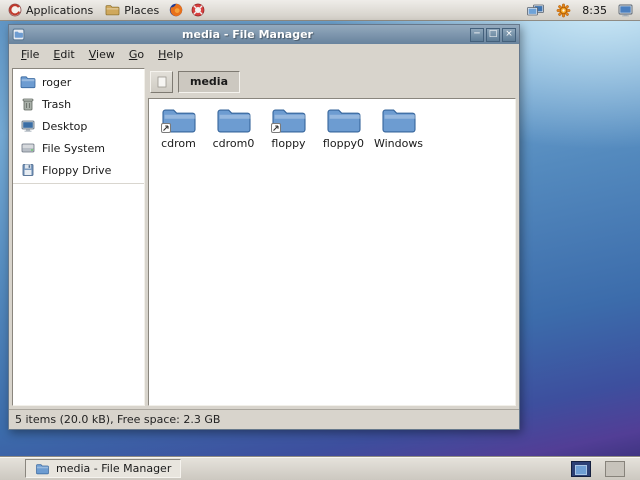 This screenshot has width=640, height=480. I want to click on trash-icon, so click(28, 104).